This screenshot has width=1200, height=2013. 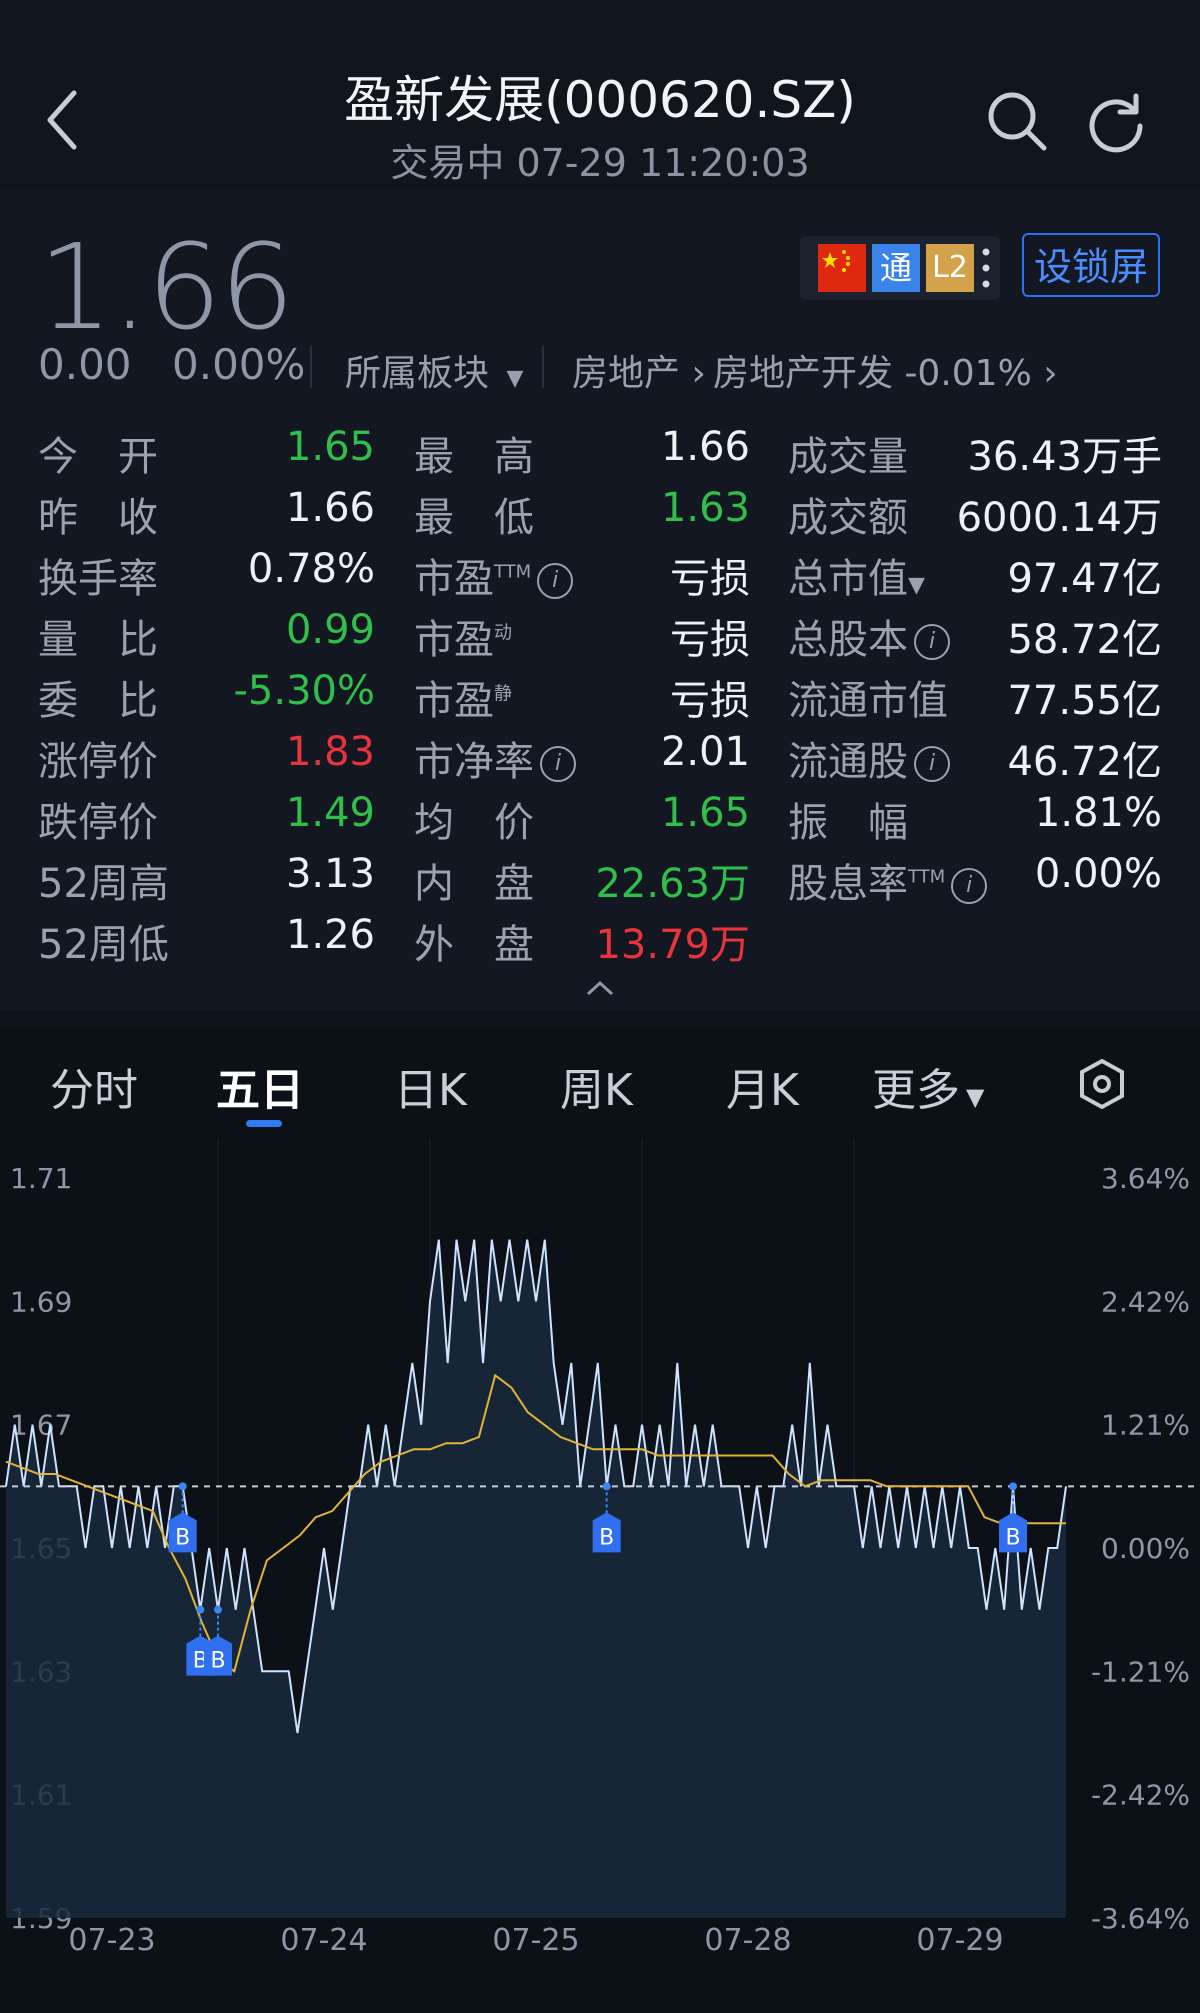 What do you see at coordinates (111, 1940) in the screenshot?
I see `x-date-label: 07-23` at bounding box center [111, 1940].